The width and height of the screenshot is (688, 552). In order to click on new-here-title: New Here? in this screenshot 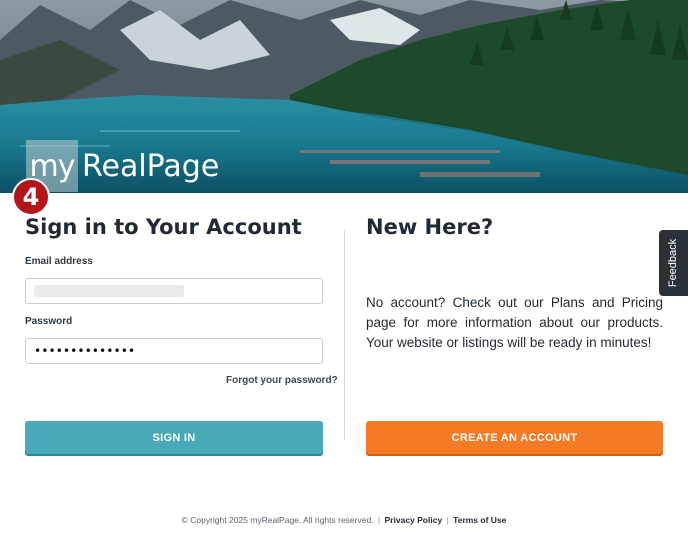, I will do `click(430, 227)`.